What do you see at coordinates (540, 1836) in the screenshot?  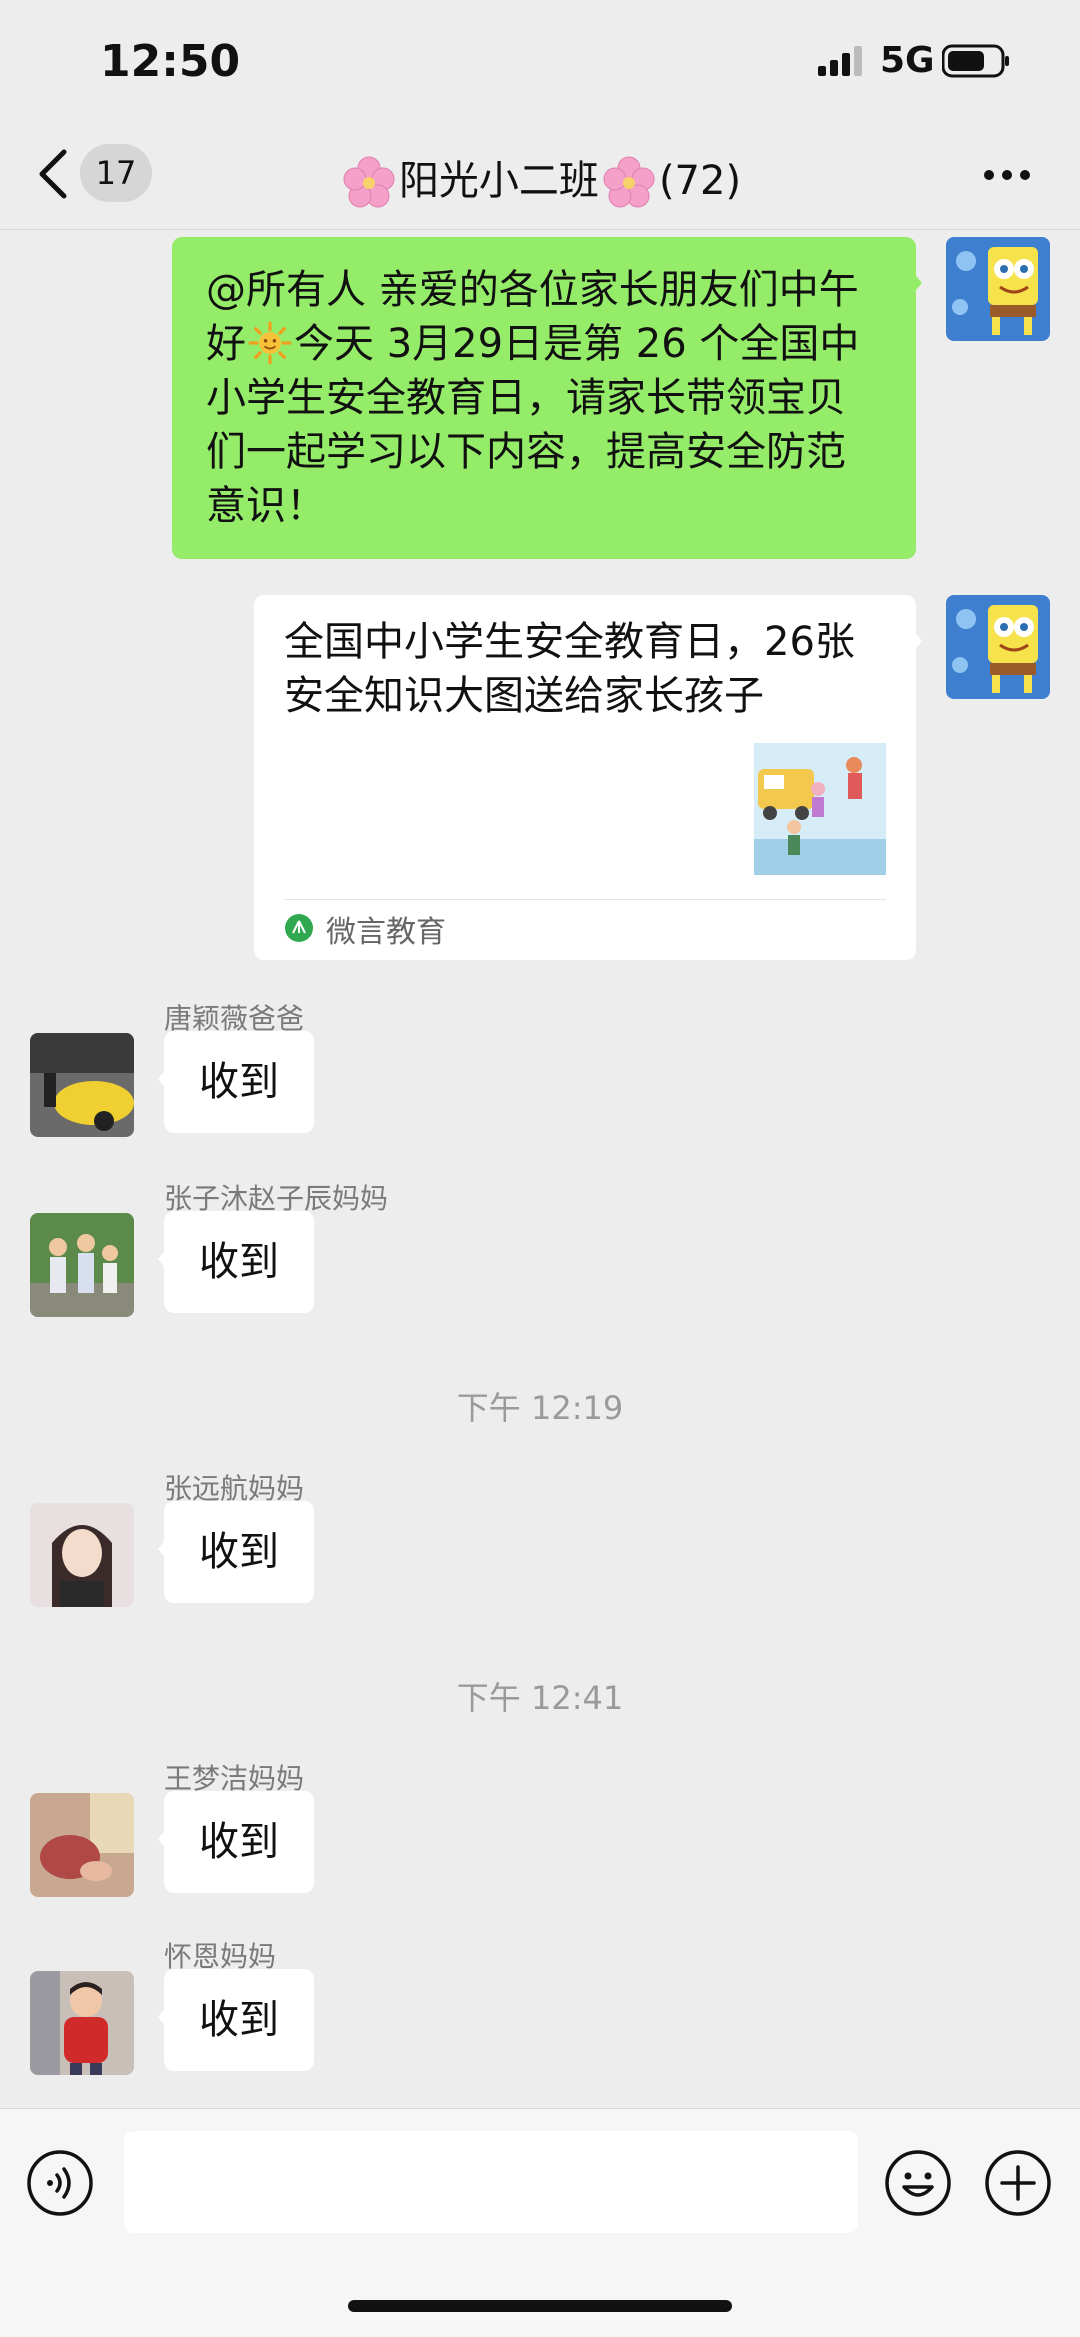 I see `message-received: 王梦洁妈妈 收到` at bounding box center [540, 1836].